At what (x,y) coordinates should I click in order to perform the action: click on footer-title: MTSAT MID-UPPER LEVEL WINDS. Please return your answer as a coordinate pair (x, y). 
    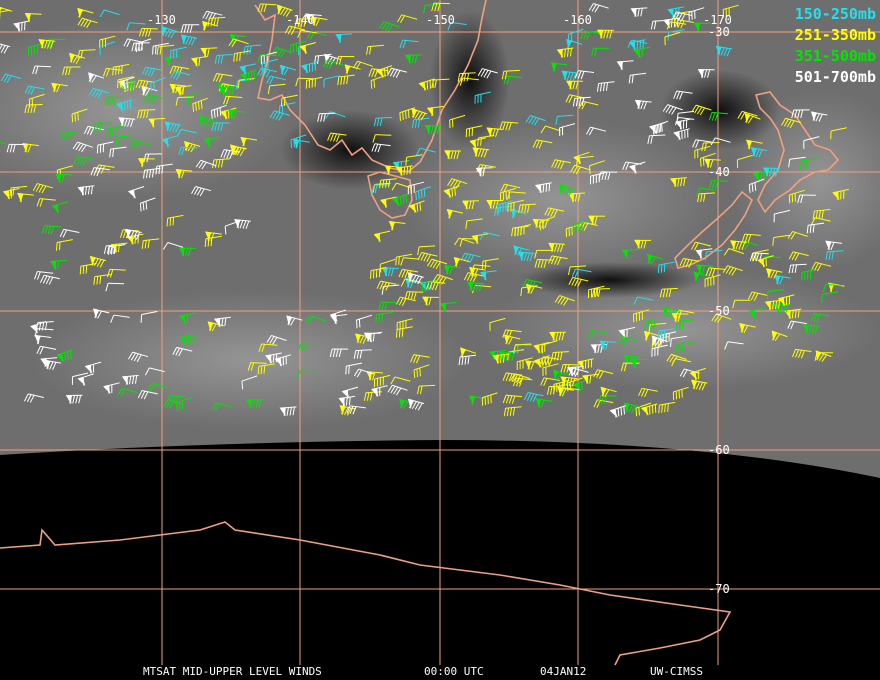
    Looking at the image, I should click on (232, 671).